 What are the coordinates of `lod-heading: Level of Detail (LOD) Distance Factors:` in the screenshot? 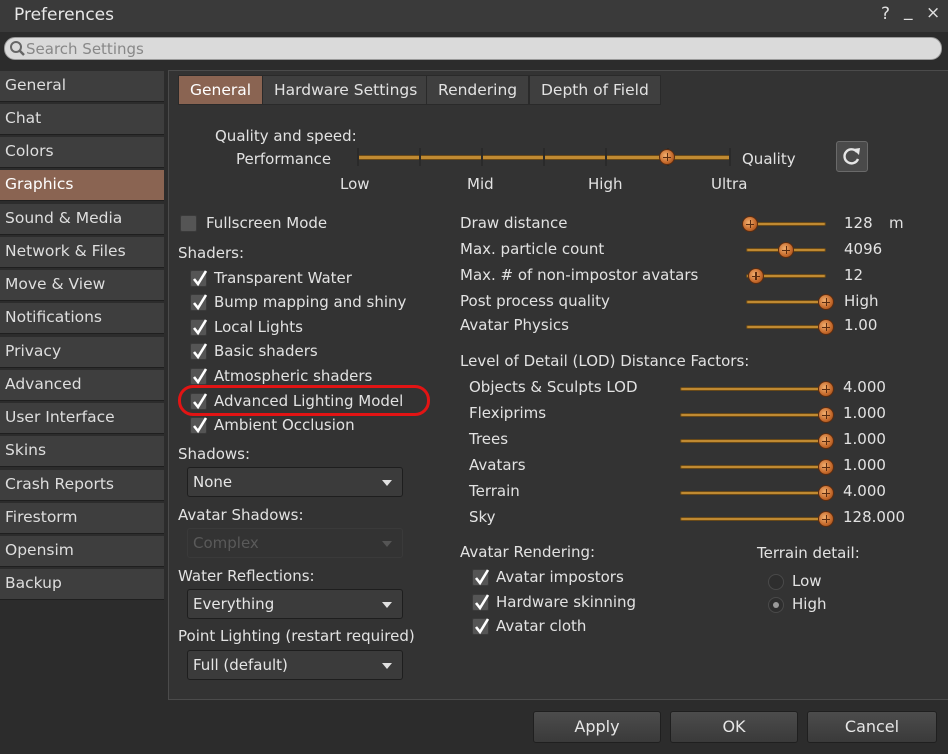 It's located at (605, 361).